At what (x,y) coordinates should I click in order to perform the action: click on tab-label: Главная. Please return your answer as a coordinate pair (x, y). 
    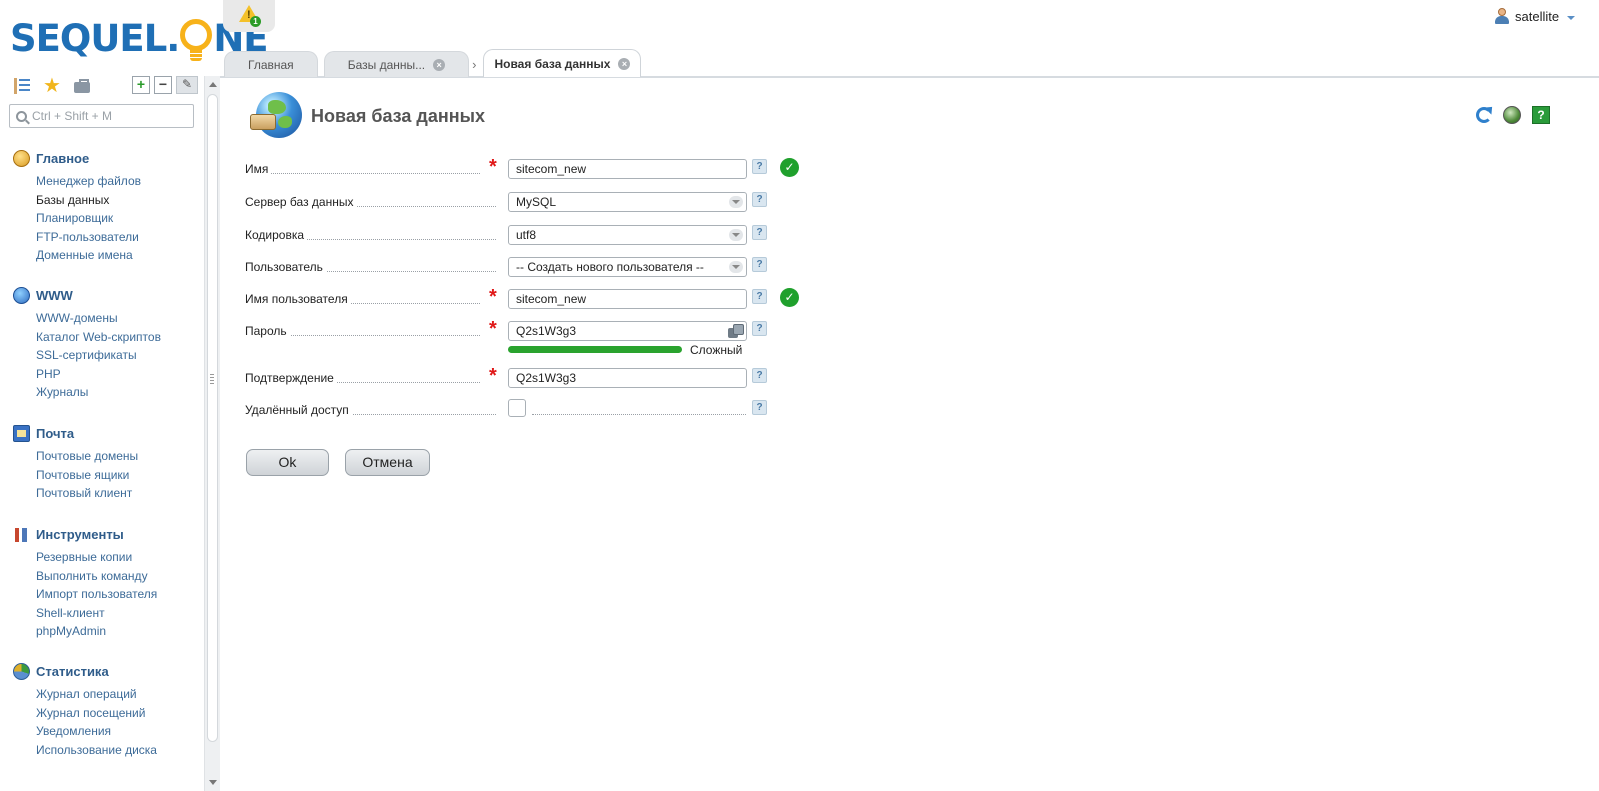
    Looking at the image, I should click on (271, 64).